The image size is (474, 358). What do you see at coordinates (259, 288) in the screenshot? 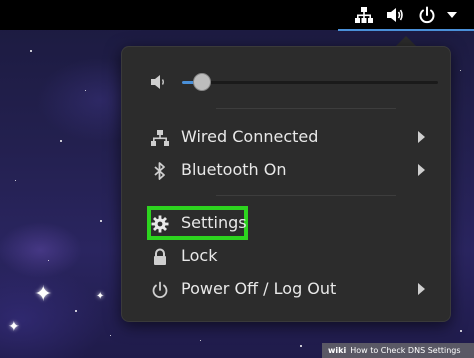
I see `menu-item-label: Power Off / Log Out` at bounding box center [259, 288].